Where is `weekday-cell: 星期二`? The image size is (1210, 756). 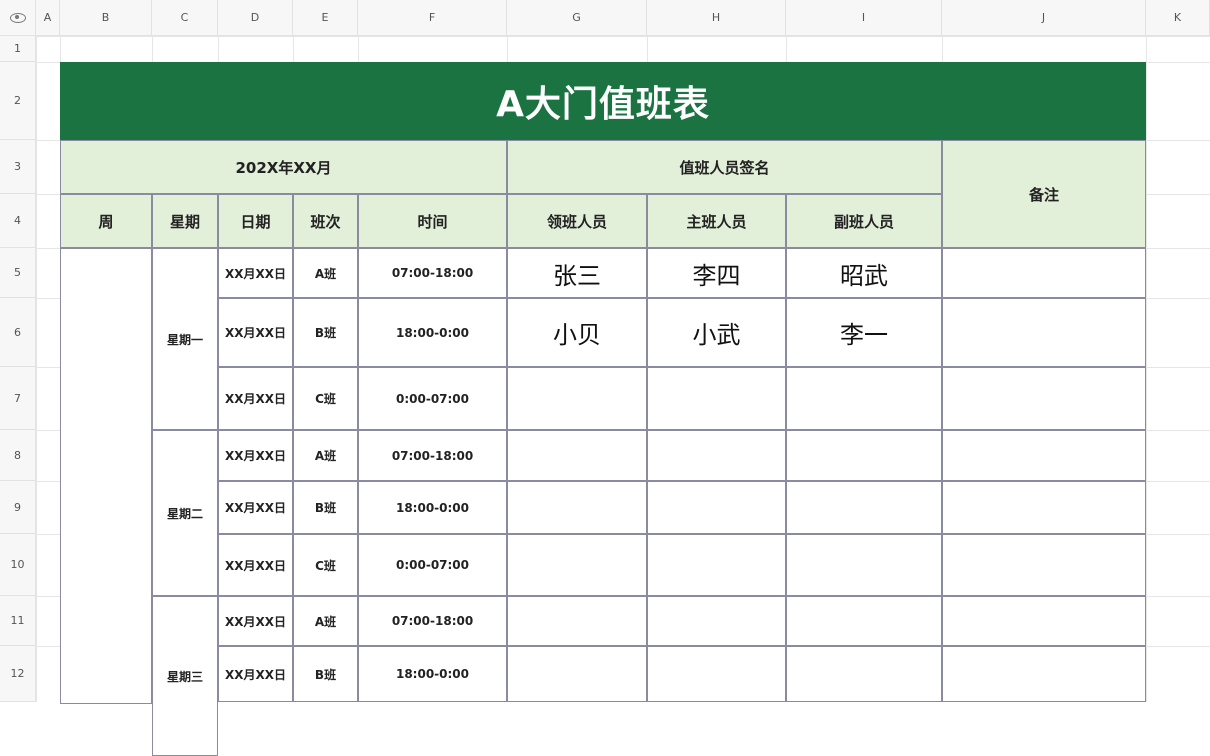 weekday-cell: 星期二 is located at coordinates (185, 513).